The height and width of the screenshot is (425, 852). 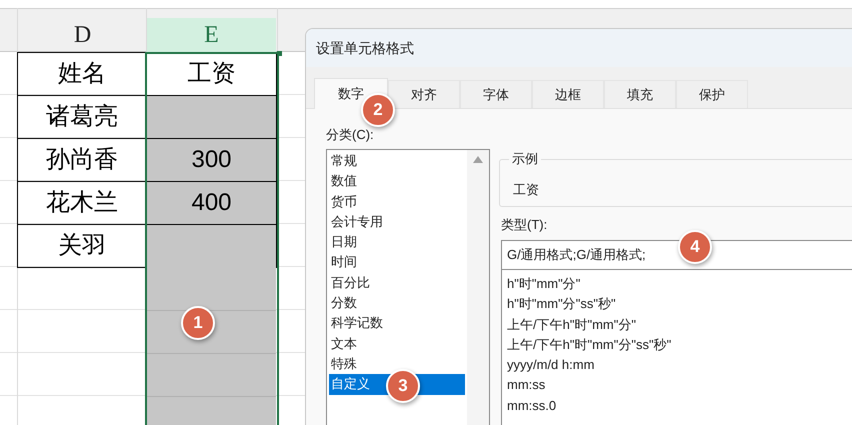 What do you see at coordinates (526, 190) in the screenshot?
I see `sample-value: 工资` at bounding box center [526, 190].